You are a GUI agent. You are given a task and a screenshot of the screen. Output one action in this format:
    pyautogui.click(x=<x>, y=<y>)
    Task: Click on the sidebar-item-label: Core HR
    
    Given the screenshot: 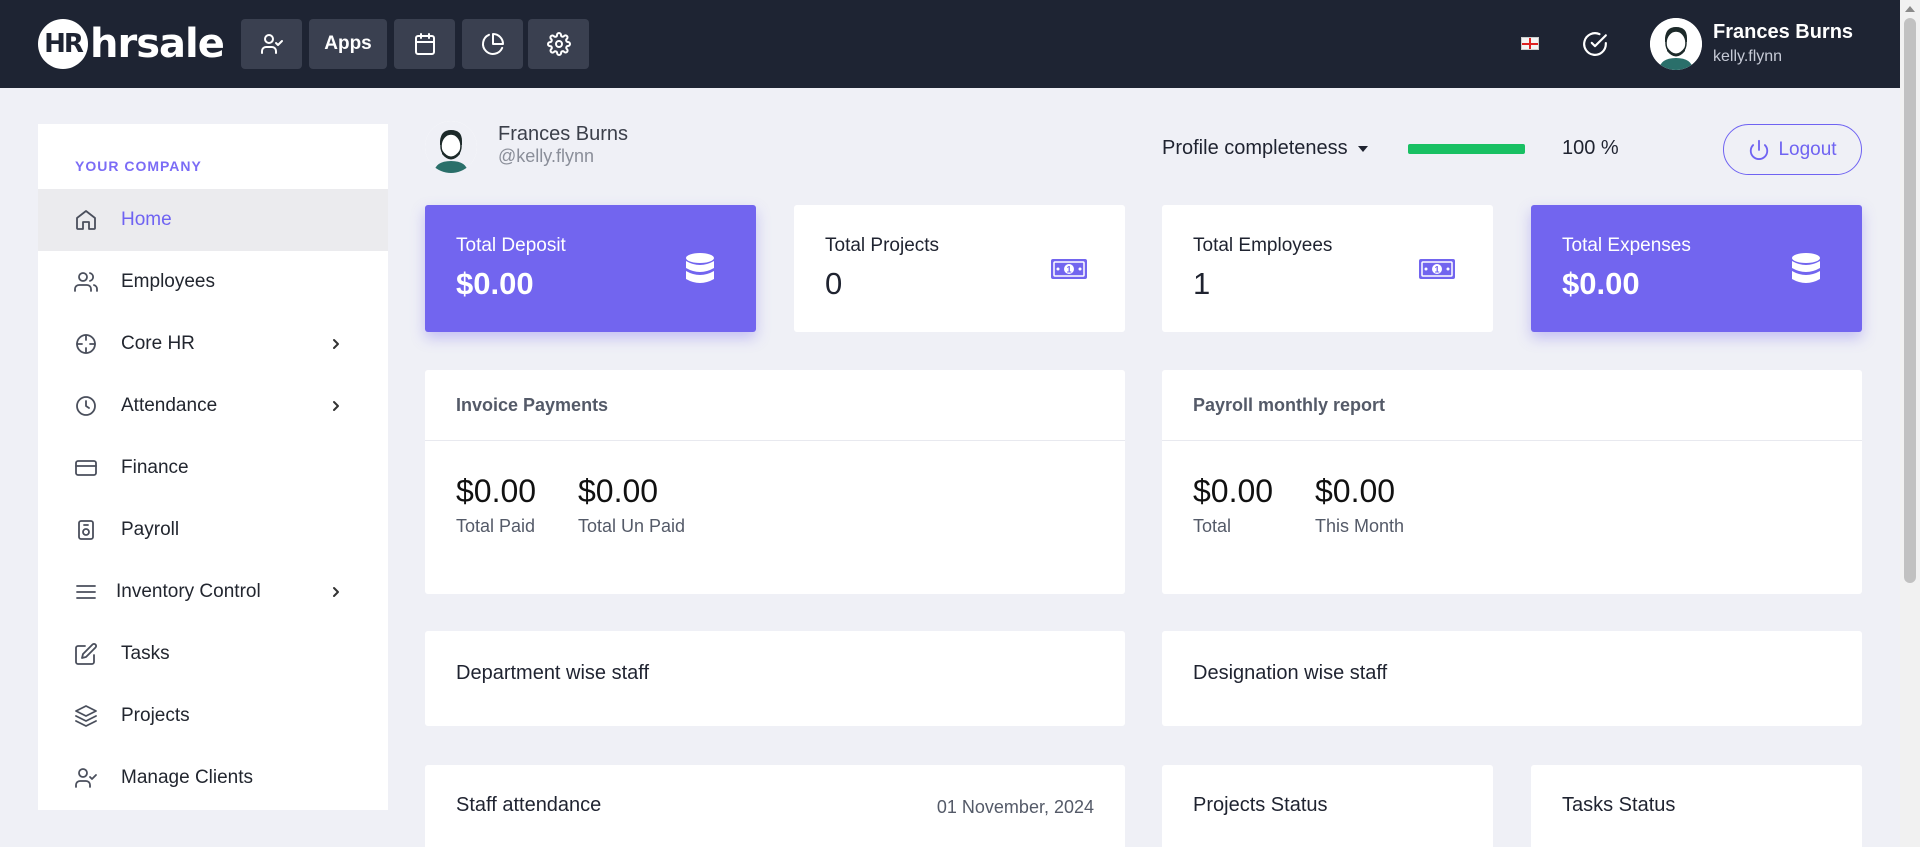 What is the action you would take?
    pyautogui.click(x=158, y=343)
    